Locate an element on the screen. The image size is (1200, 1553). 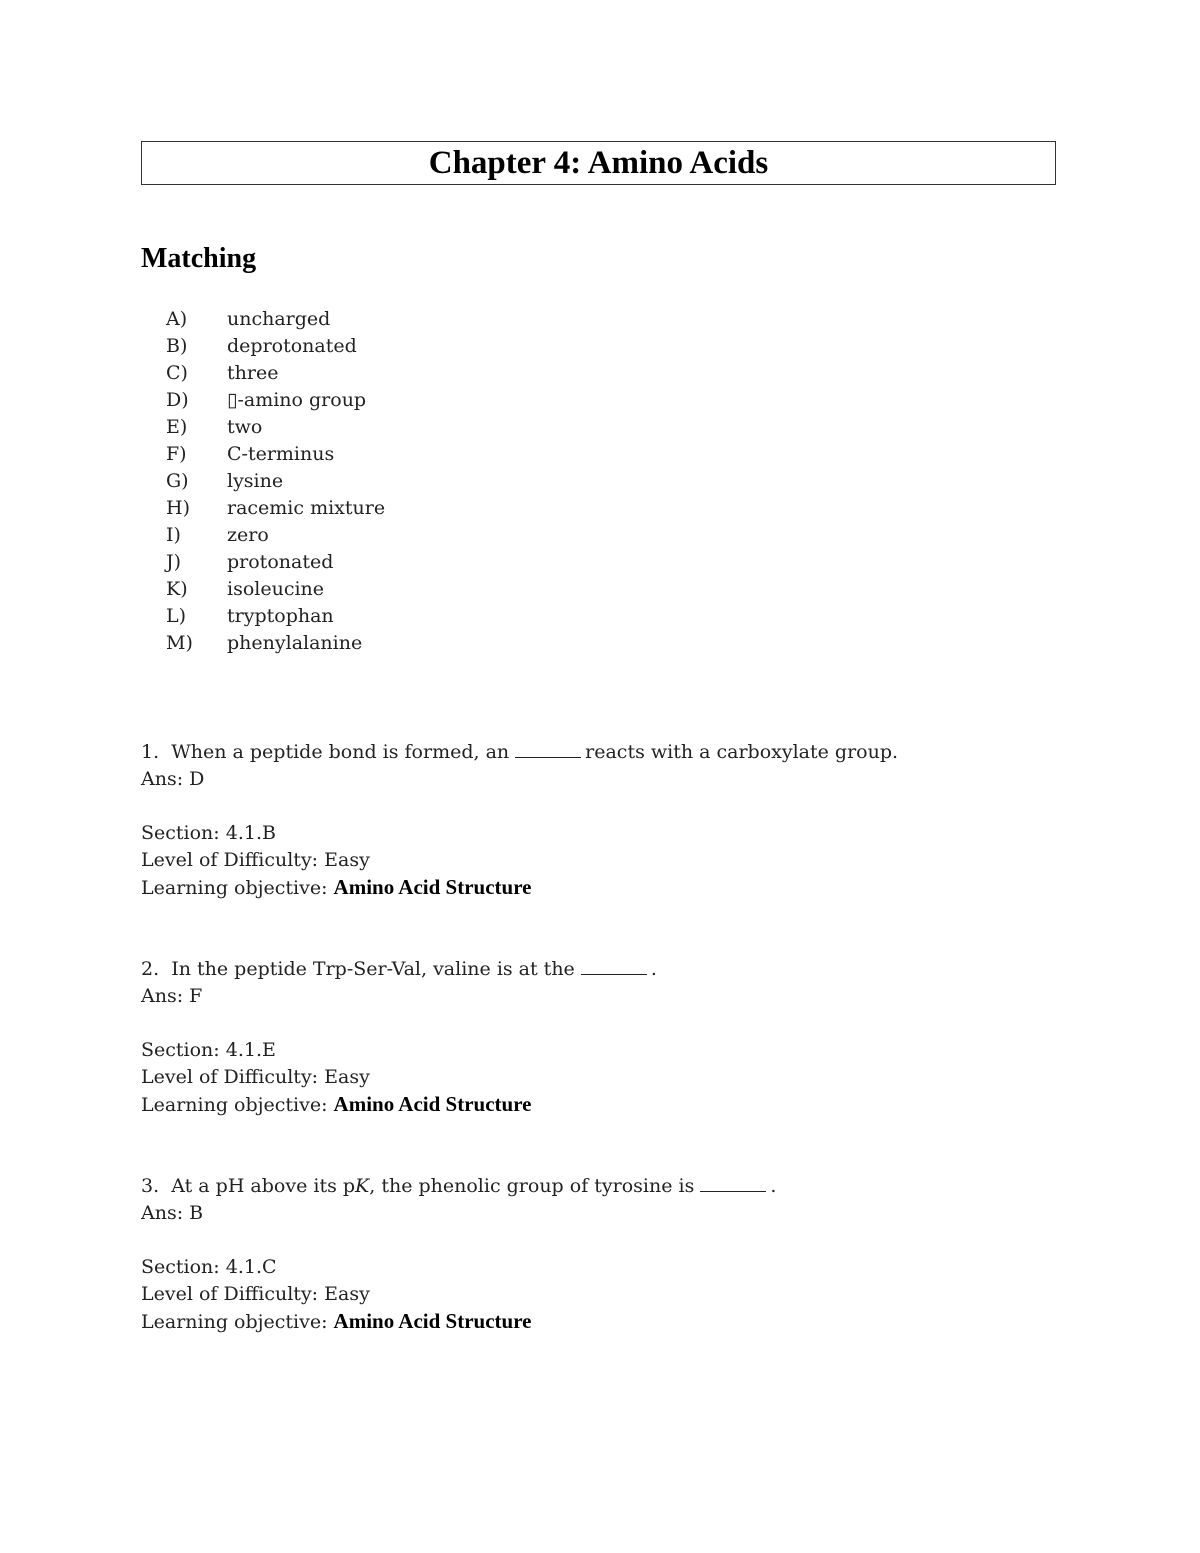
option-item: J) protonated is located at coordinates (275, 562).